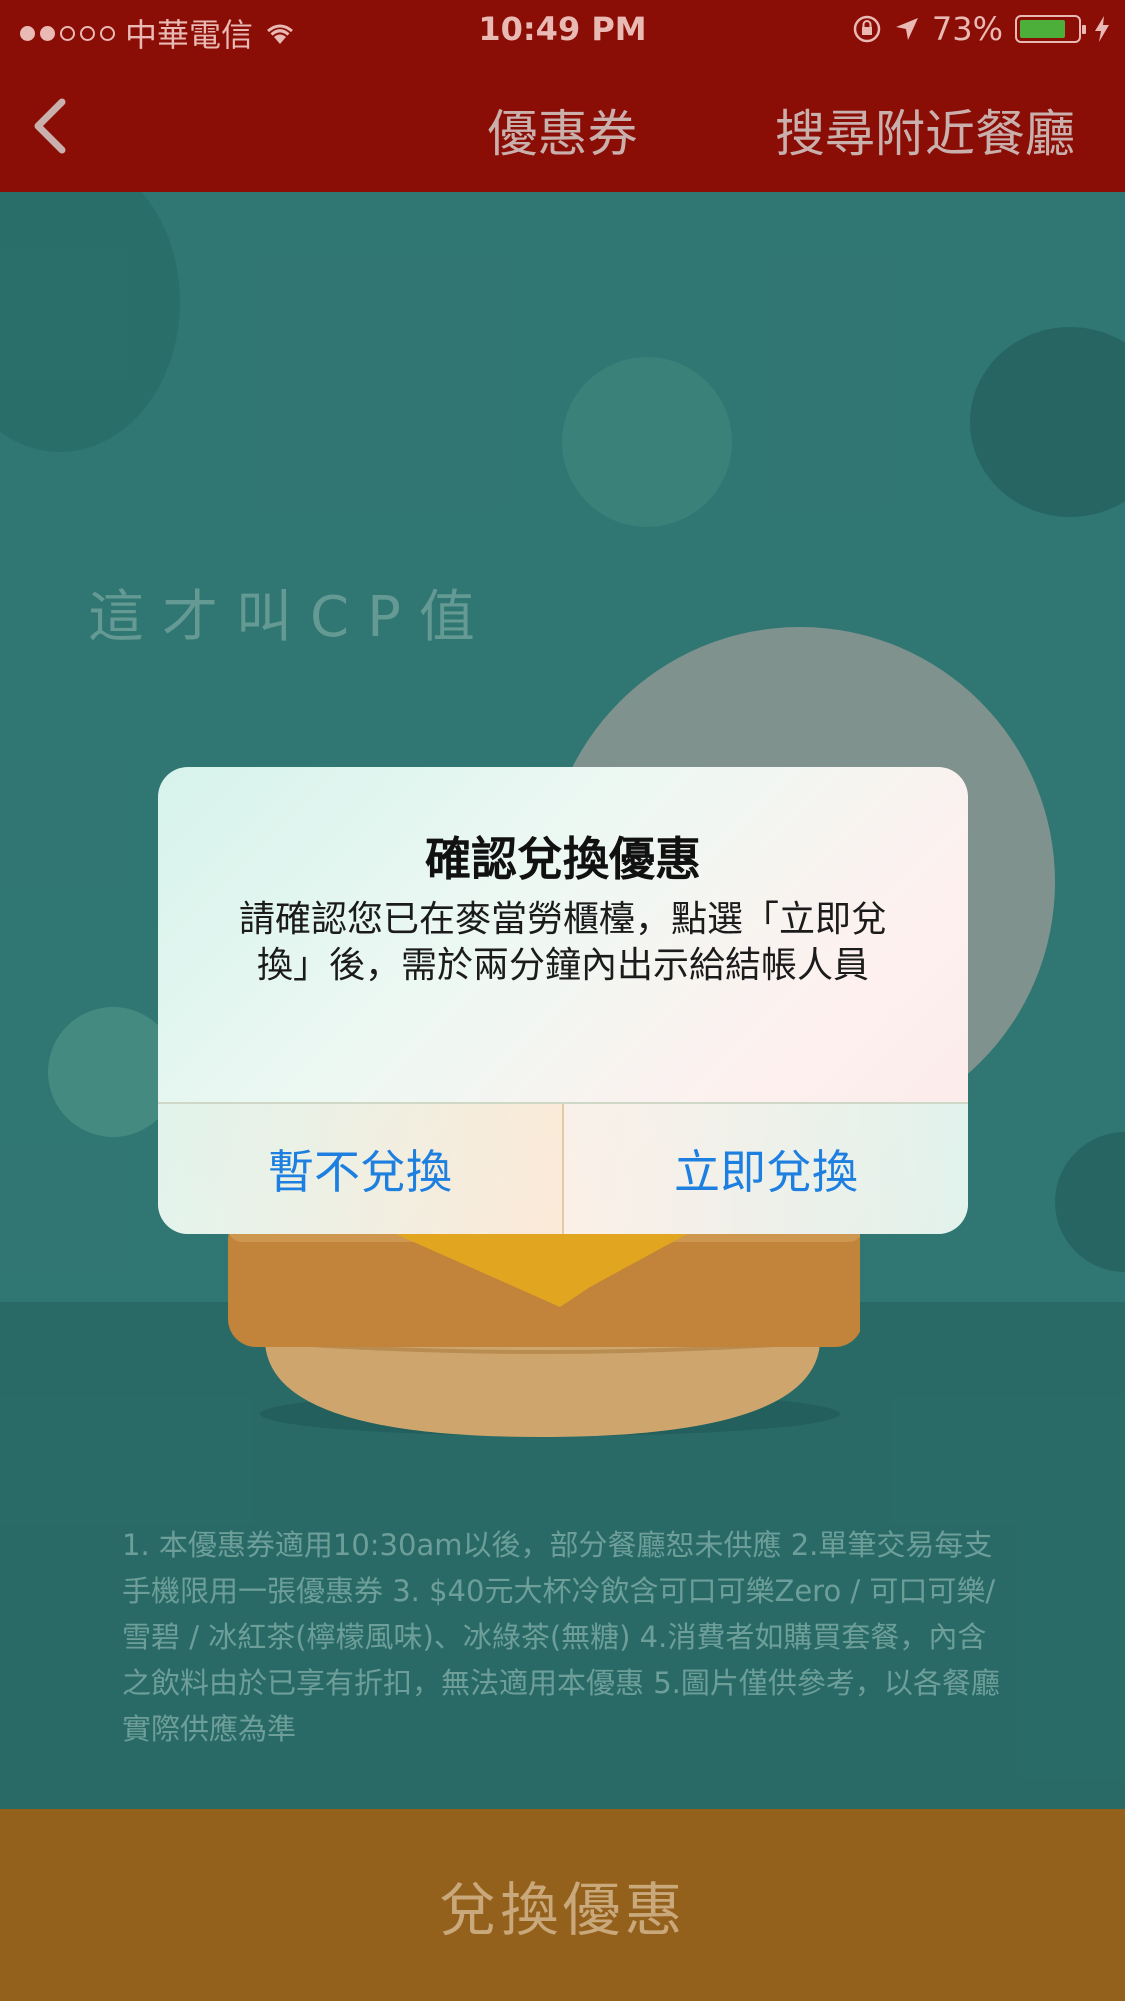 This screenshot has width=1125, height=2001. Describe the element at coordinates (562, 126) in the screenshot. I see `nav-bar: 優惠券 搜尋附近餐廳` at that location.